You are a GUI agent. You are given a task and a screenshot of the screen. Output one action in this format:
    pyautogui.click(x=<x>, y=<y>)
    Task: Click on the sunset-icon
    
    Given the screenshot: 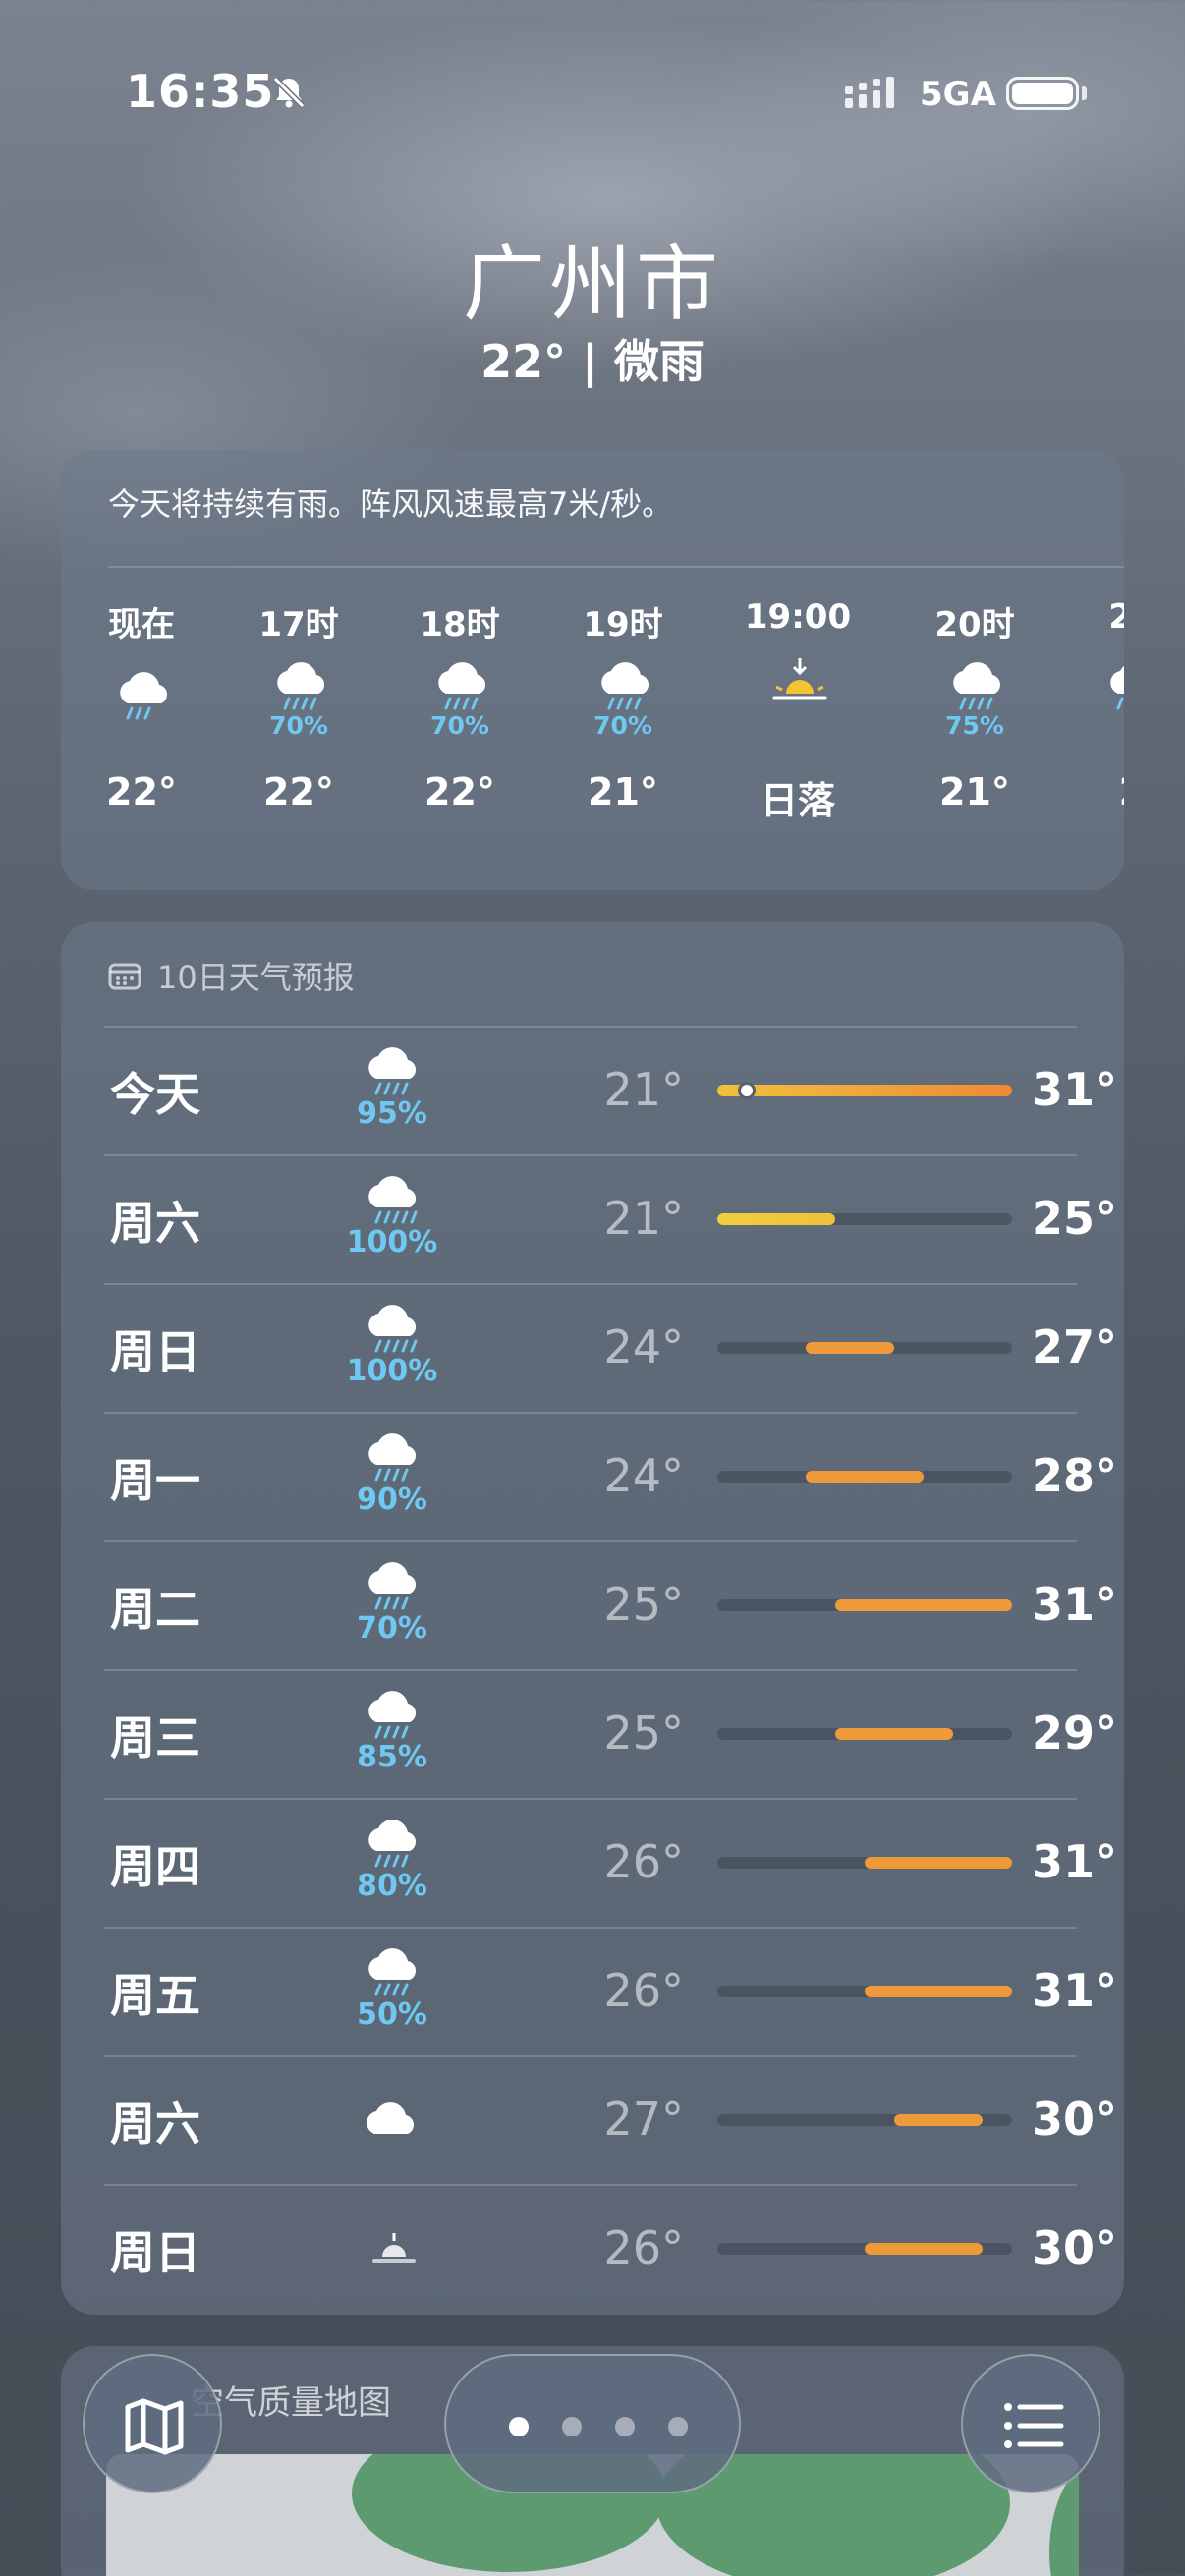 What is the action you would take?
    pyautogui.click(x=800, y=683)
    